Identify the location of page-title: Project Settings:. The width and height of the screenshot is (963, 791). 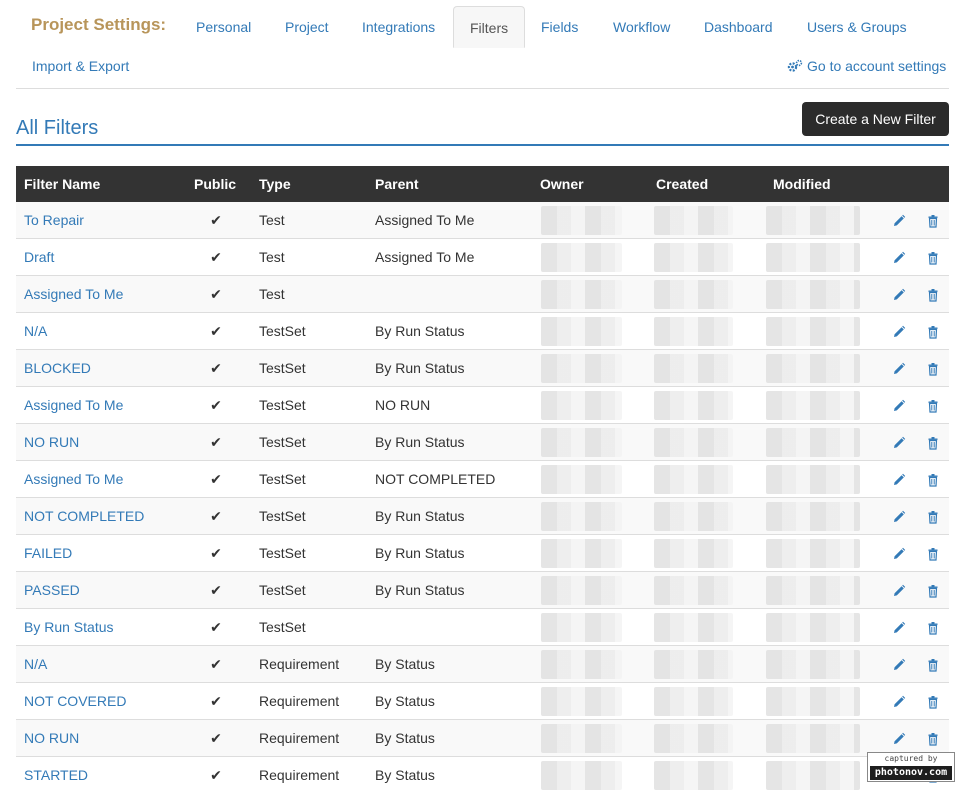
(99, 24).